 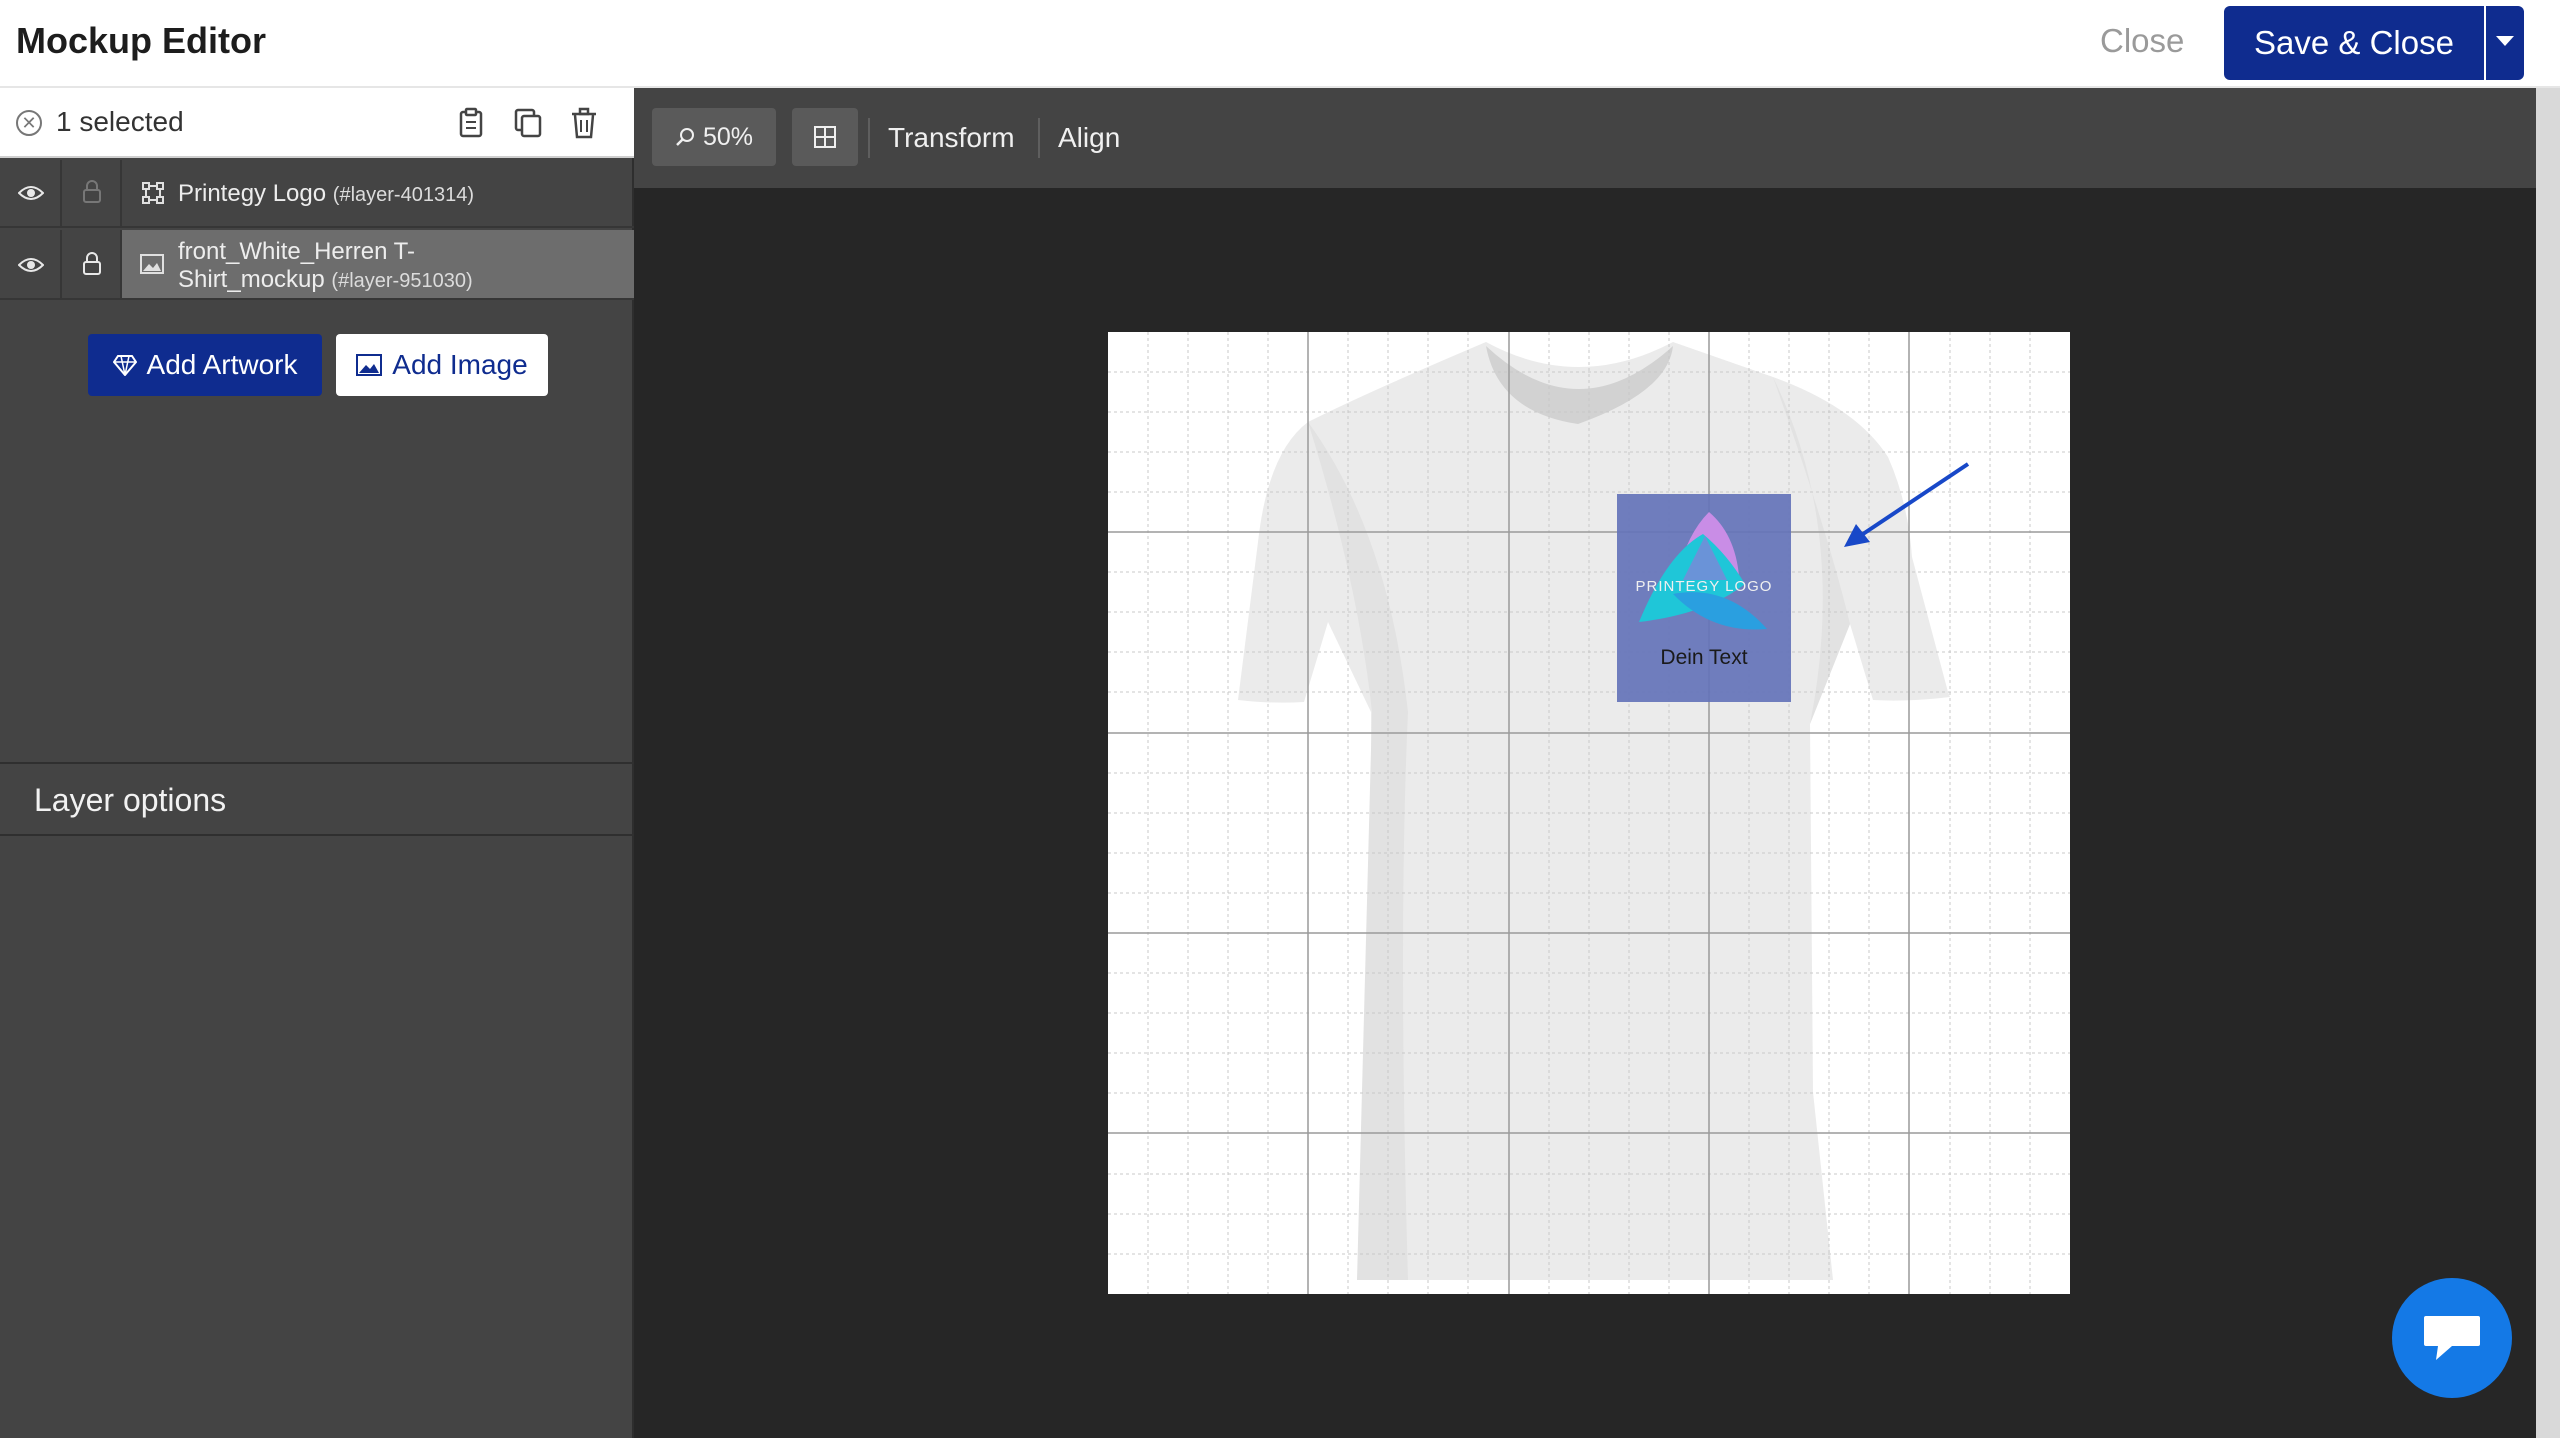 What do you see at coordinates (472, 123) in the screenshot?
I see `paste-icon` at bounding box center [472, 123].